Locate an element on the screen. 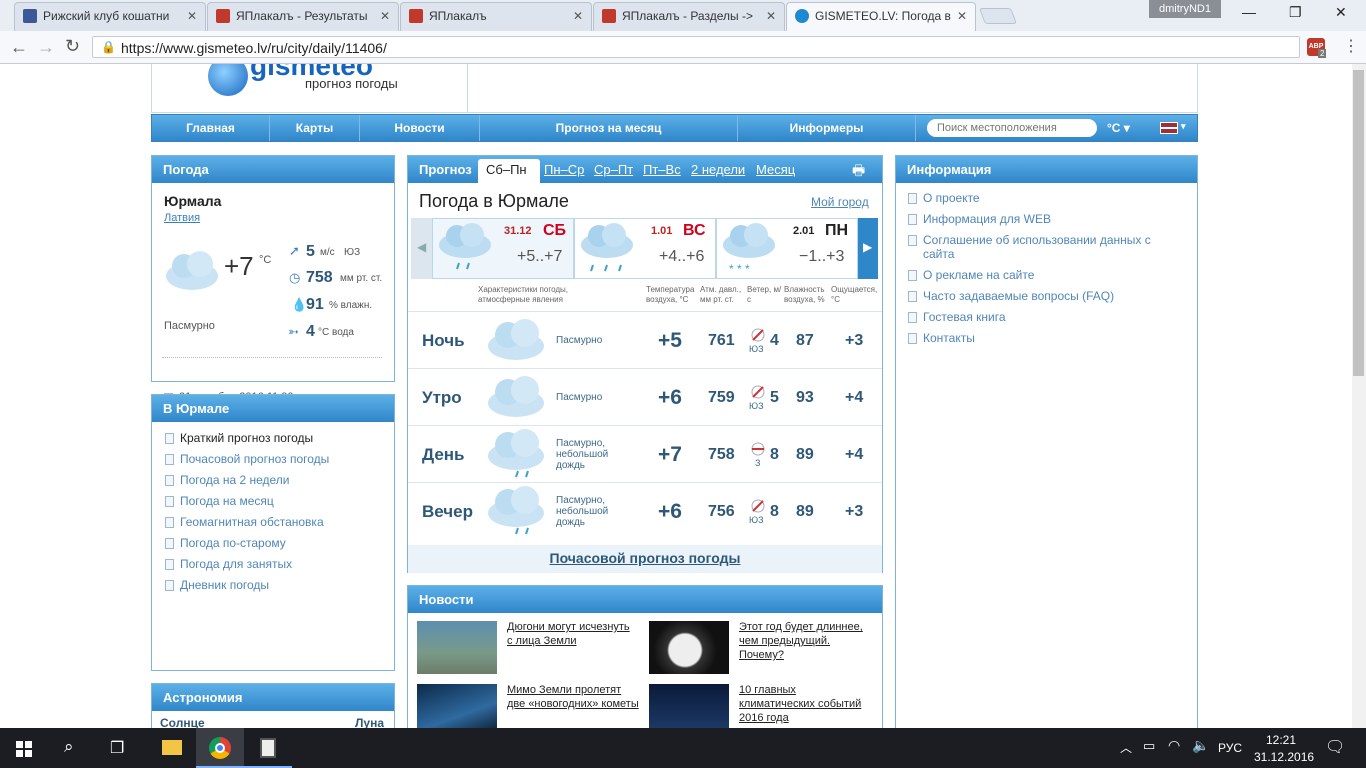 The width and height of the screenshot is (1366, 768). menu-icon: ⋮ is located at coordinates (1351, 46).